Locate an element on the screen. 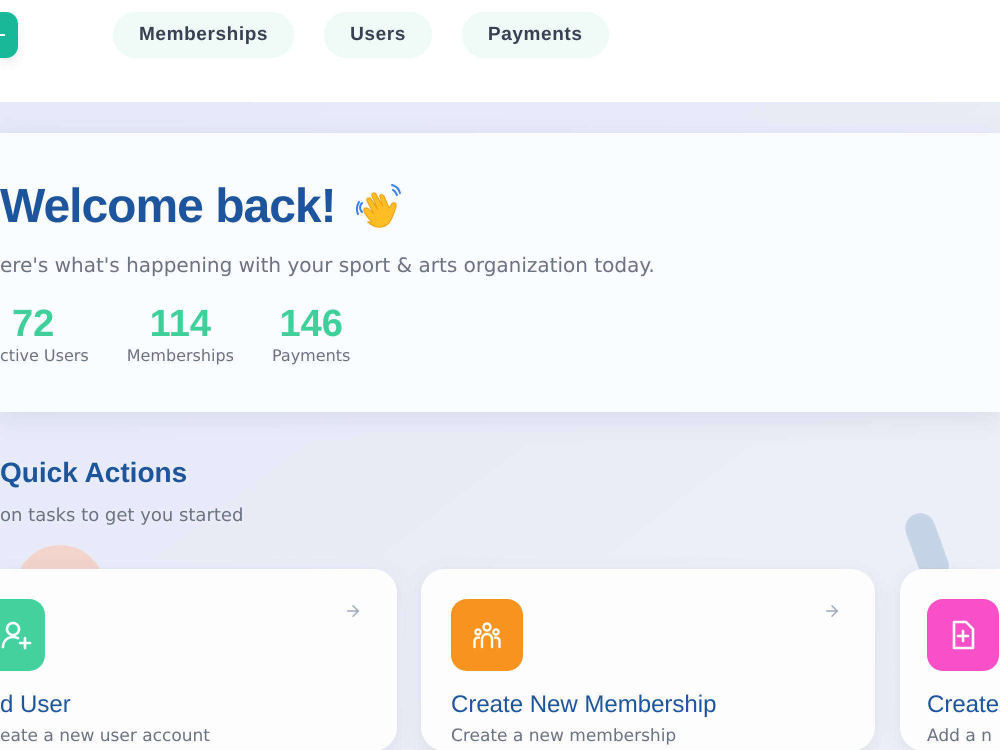 The width and height of the screenshot is (1000, 750). stat-label: ctive Users is located at coordinates (44, 356).